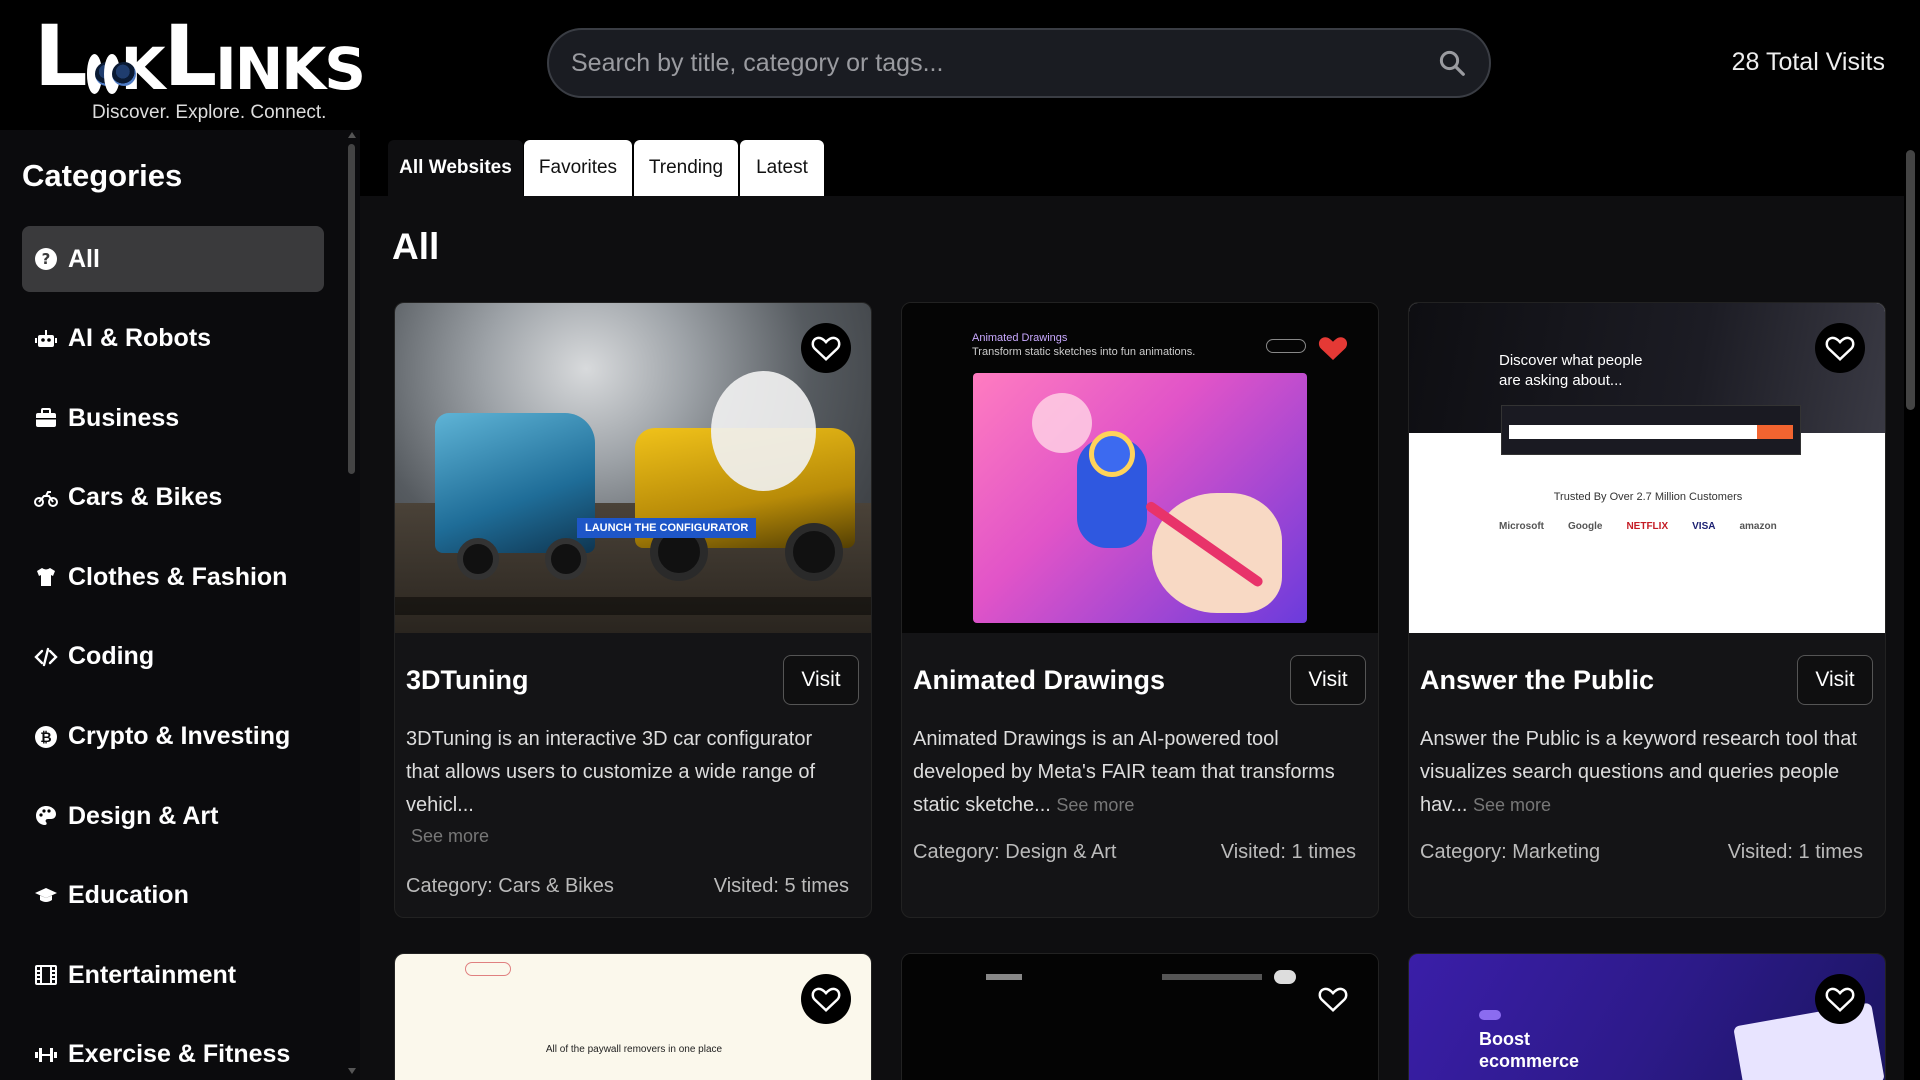 This screenshot has width=1920, height=1080. I want to click on briefcase-icon, so click(46, 418).